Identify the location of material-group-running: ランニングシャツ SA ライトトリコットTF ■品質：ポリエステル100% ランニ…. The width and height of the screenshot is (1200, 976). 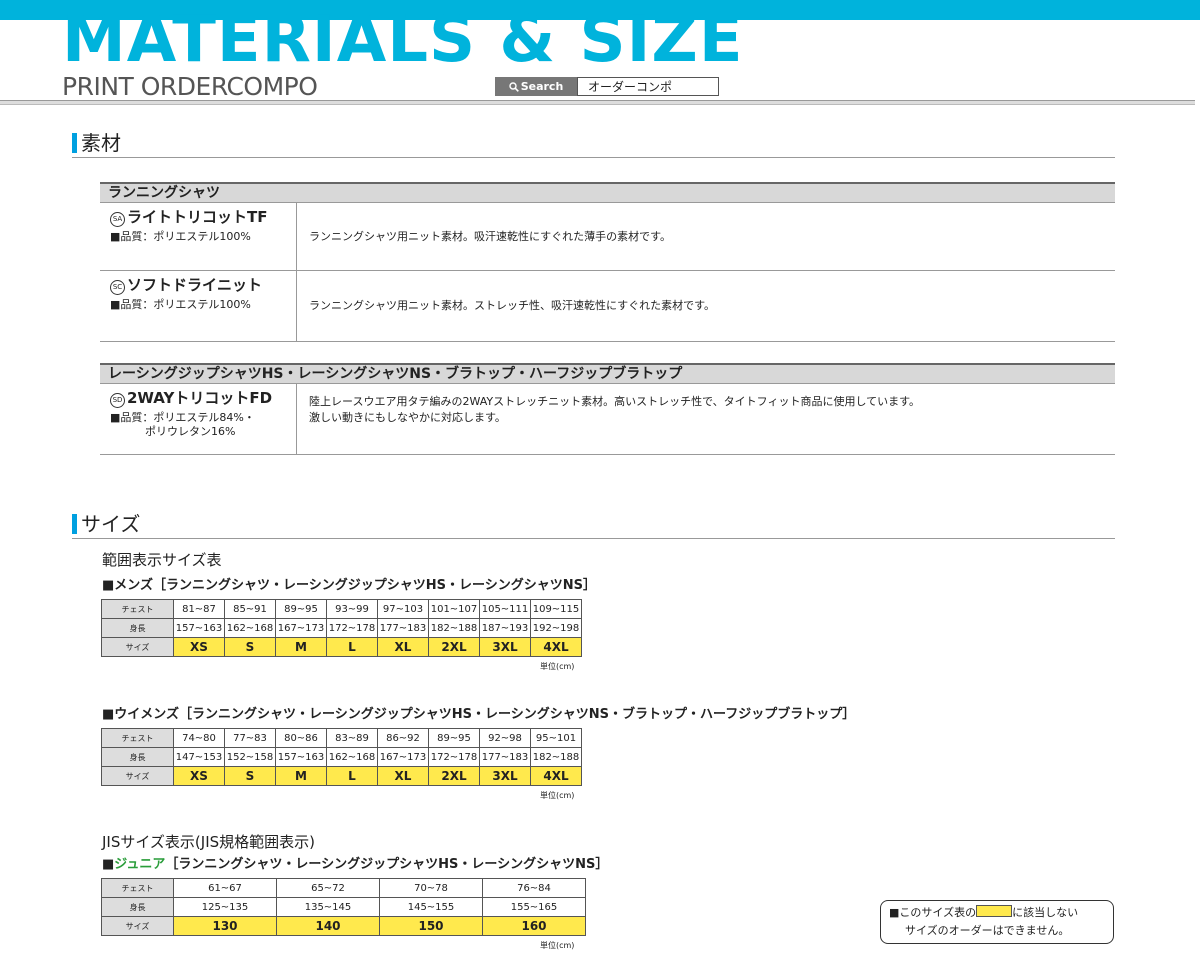
(607, 262).